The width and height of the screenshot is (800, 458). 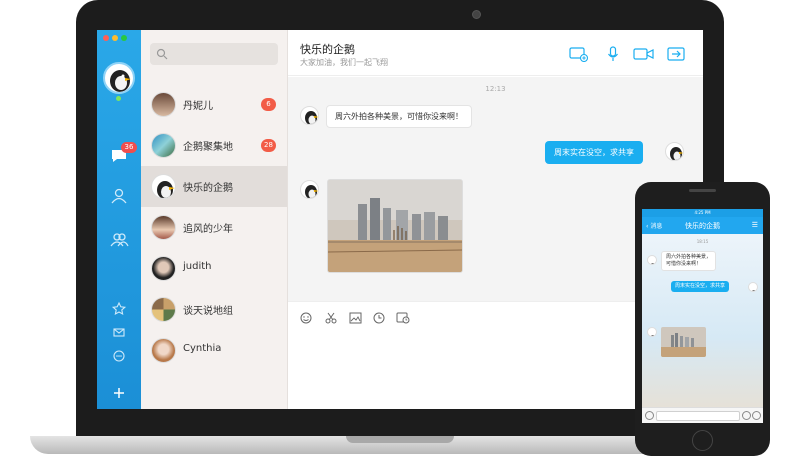 I want to click on online-status-dot, so click(x=118, y=98).